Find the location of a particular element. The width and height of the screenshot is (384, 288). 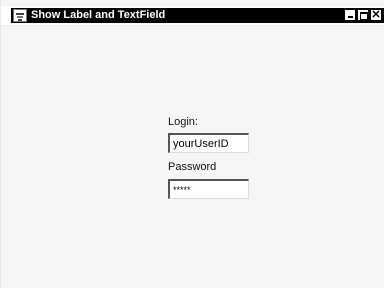

maximize-button is located at coordinates (363, 15).